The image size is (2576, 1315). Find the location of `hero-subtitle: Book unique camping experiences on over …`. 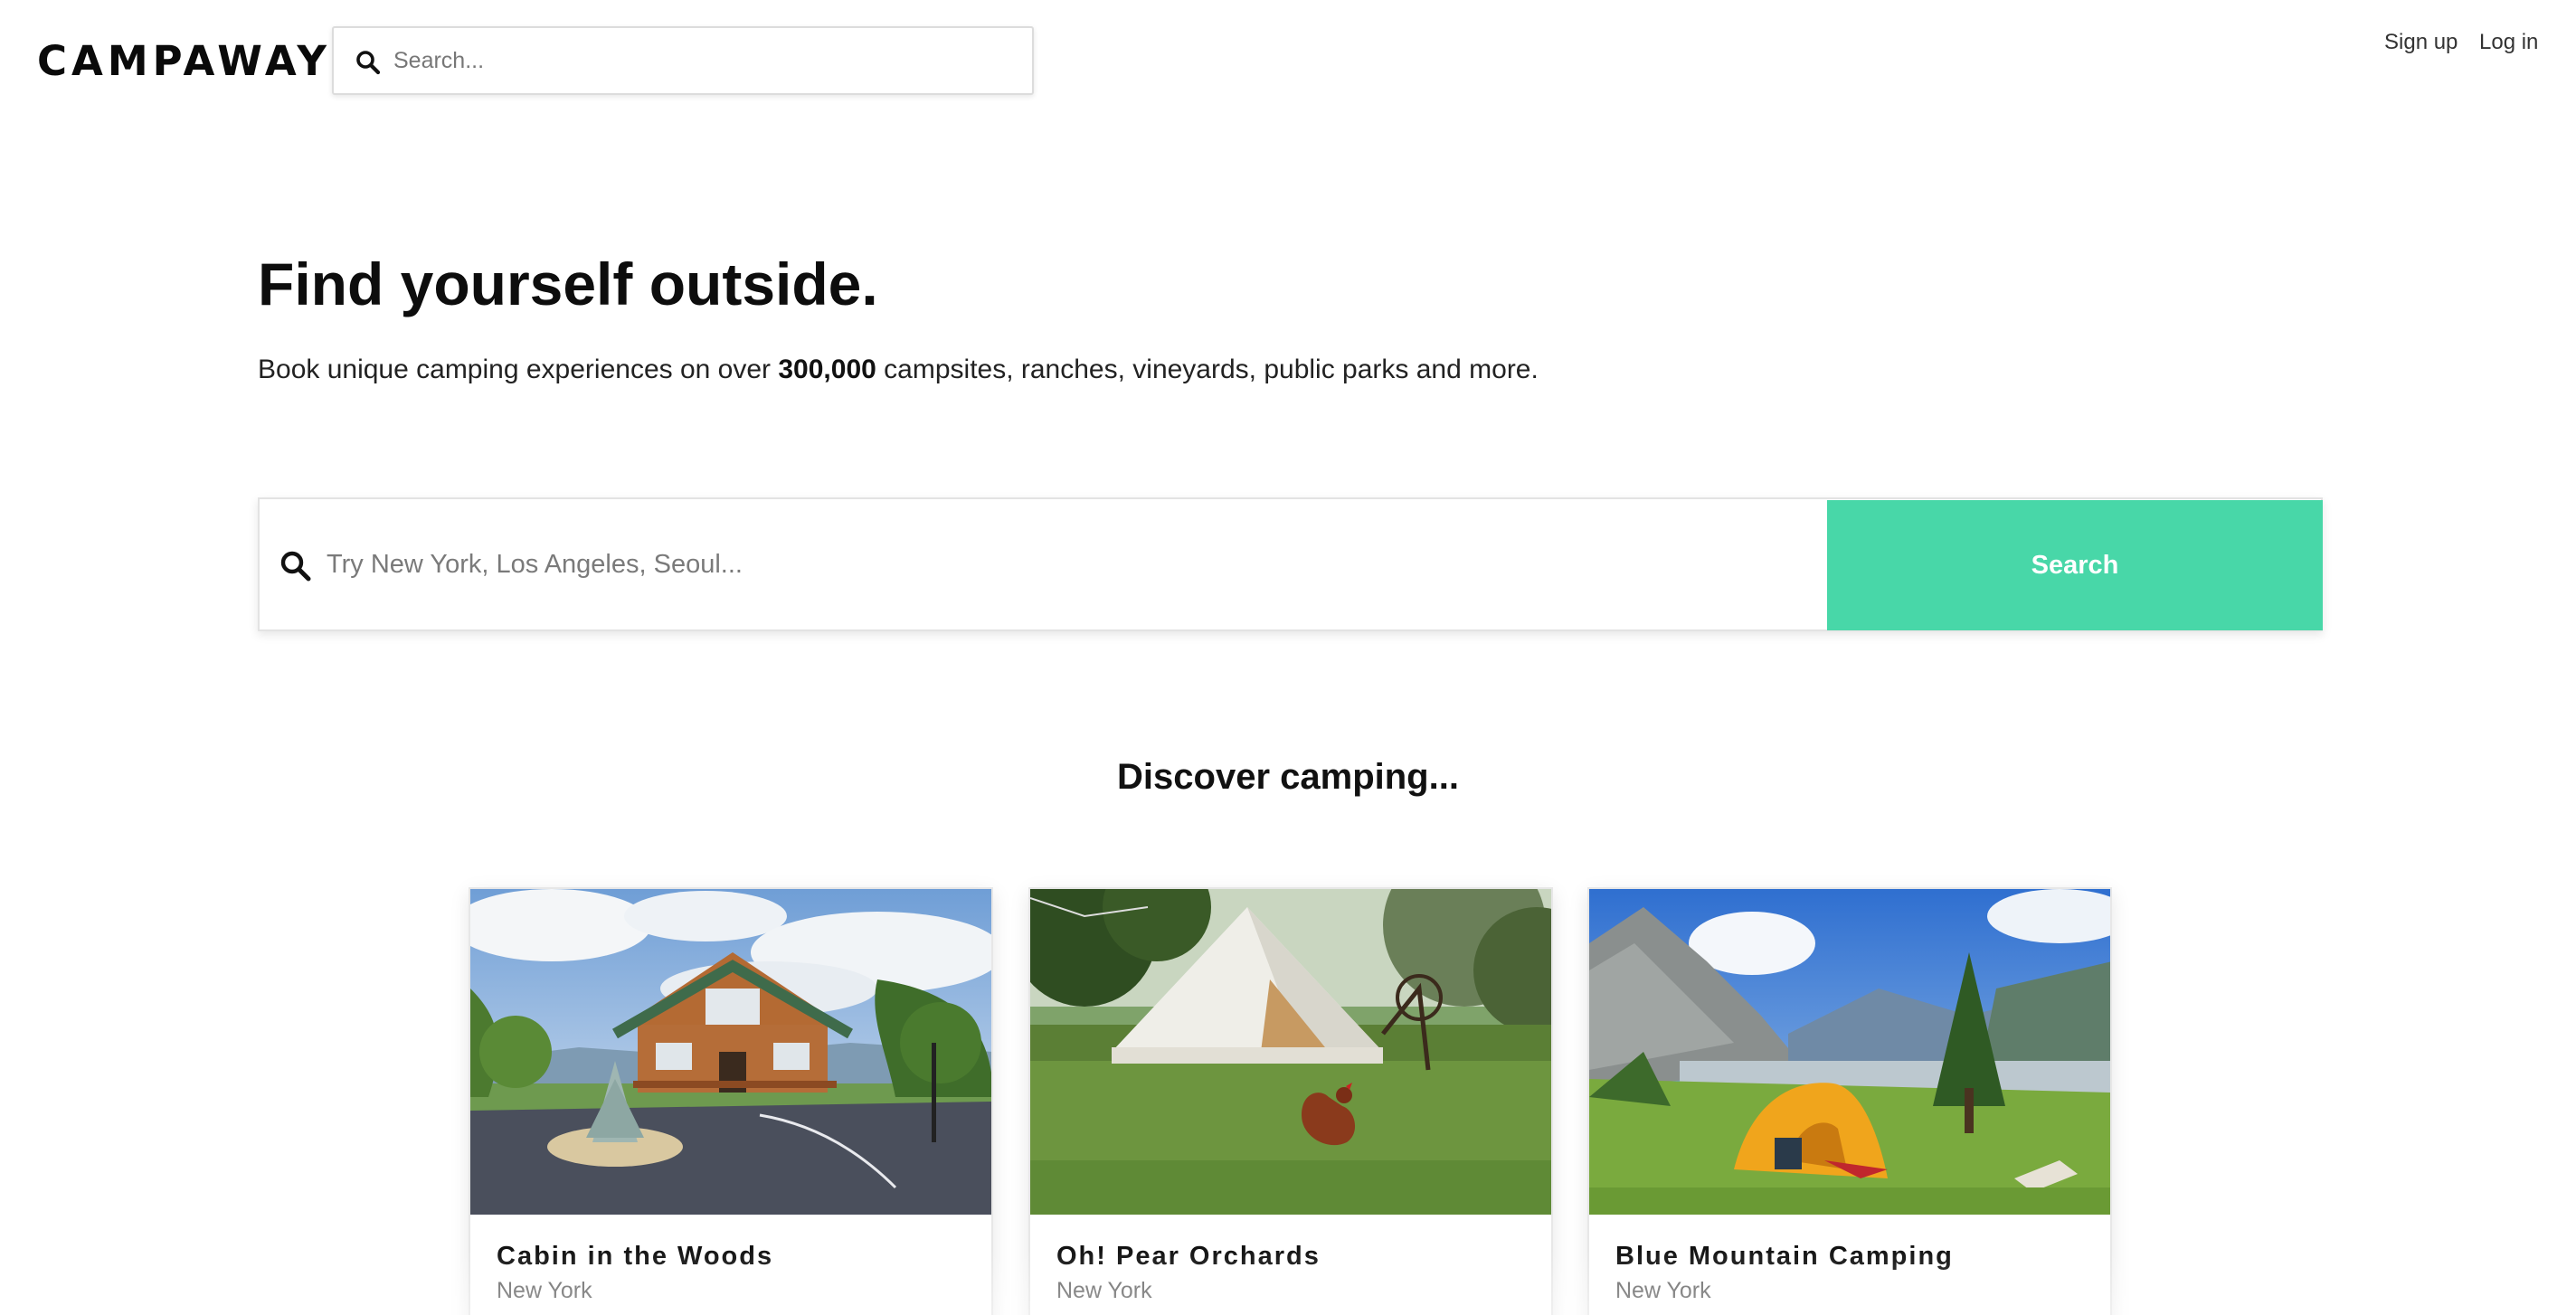

hero-subtitle: Book unique camping experiences on over … is located at coordinates (898, 370).